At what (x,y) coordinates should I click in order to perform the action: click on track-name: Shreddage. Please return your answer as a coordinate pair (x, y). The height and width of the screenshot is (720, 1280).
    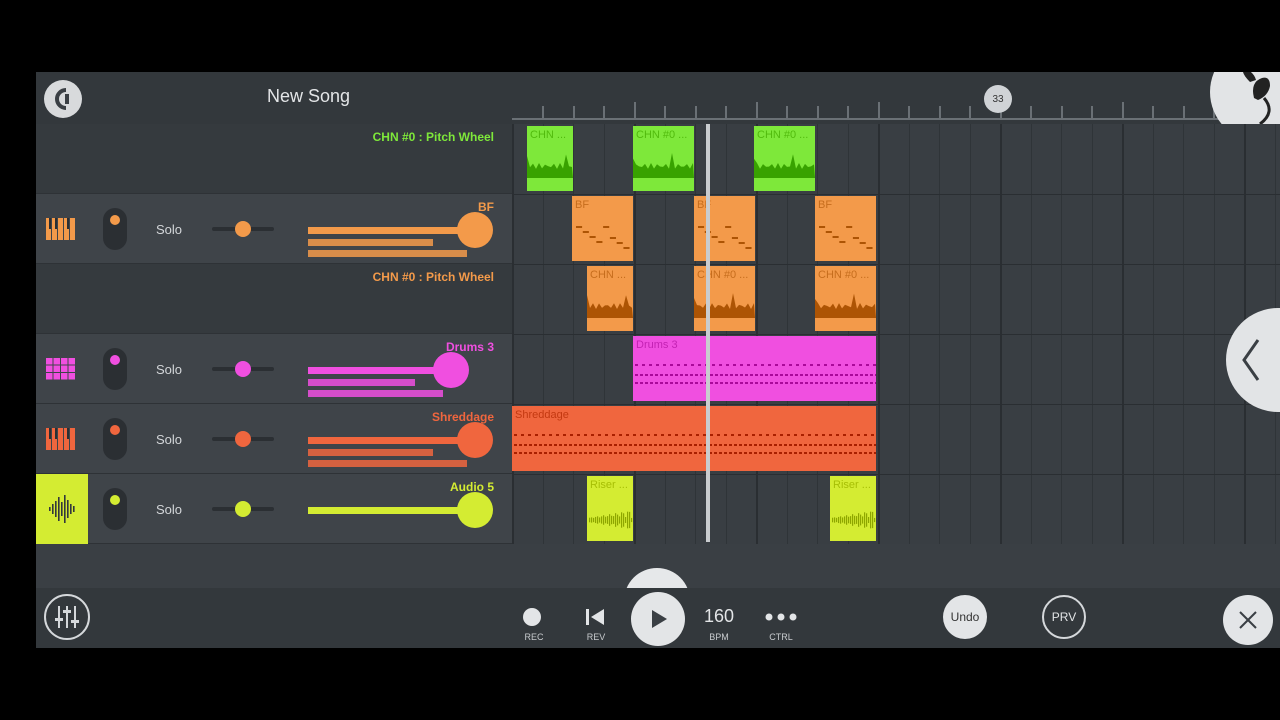
    Looking at the image, I should click on (462, 417).